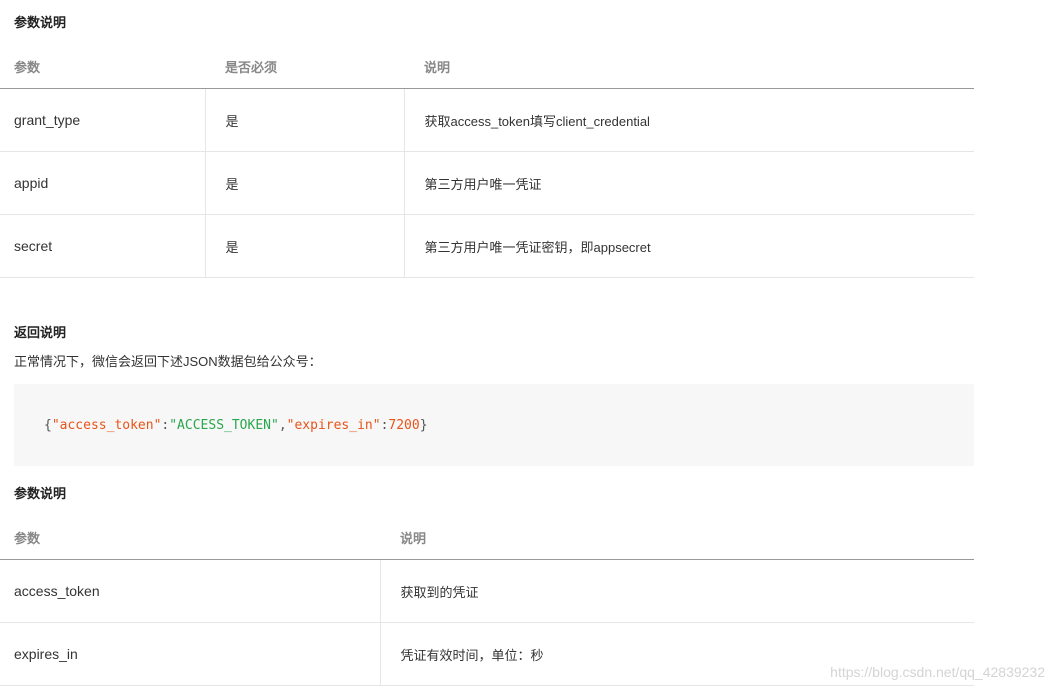 This screenshot has height=692, width=1053. What do you see at coordinates (40, 493) in the screenshot?
I see `section-title-return-params: 参数说明` at bounding box center [40, 493].